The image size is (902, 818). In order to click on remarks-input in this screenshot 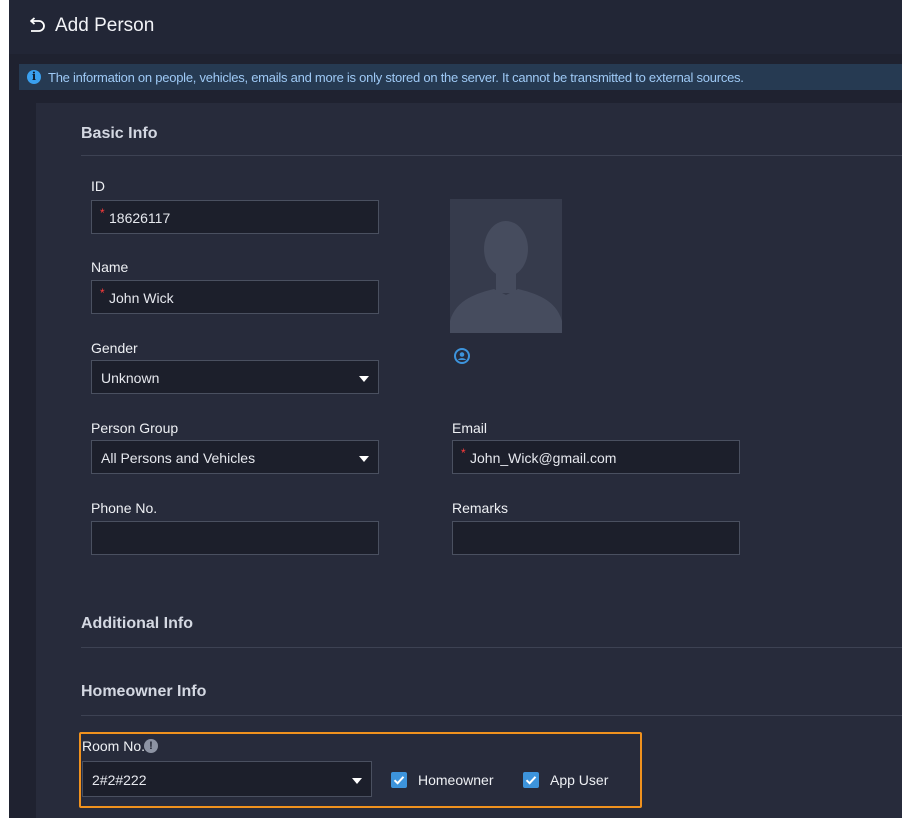, I will do `click(596, 538)`.